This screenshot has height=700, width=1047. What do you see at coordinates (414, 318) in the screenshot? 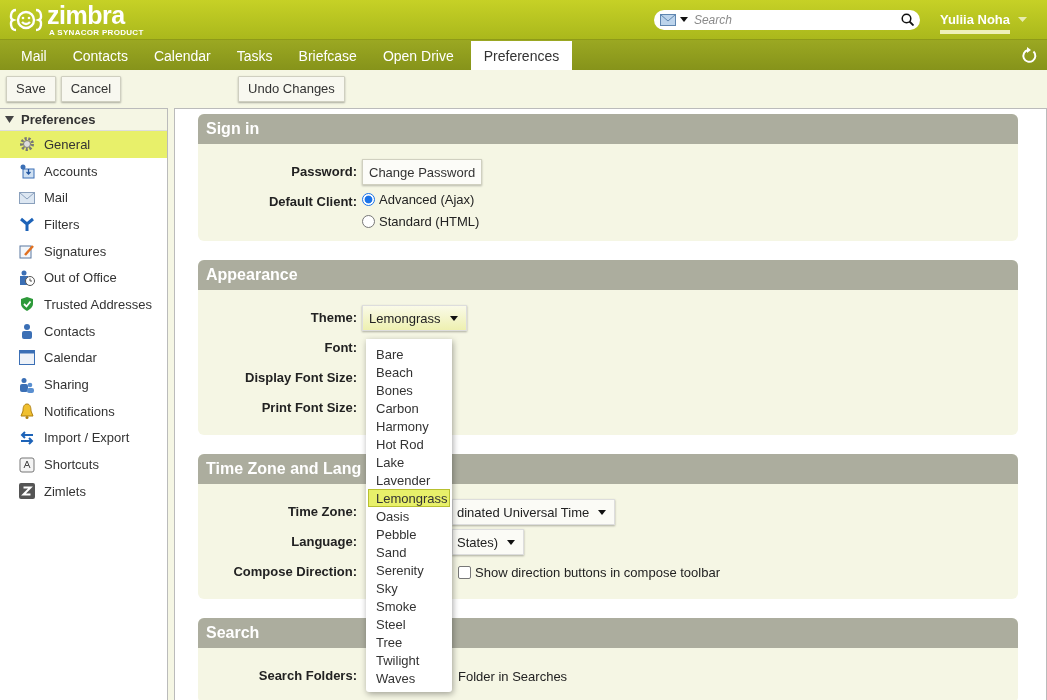
I see `dropdown: Lemongrass` at bounding box center [414, 318].